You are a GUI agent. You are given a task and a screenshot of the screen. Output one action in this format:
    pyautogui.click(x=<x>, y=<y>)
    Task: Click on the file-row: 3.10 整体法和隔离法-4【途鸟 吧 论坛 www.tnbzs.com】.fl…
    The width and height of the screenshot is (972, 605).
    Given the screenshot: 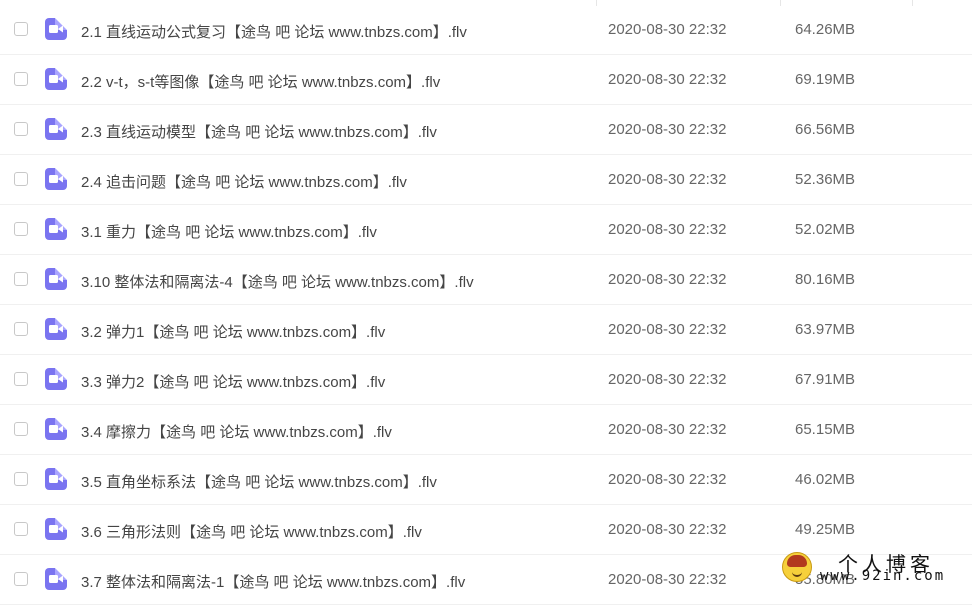 What is the action you would take?
    pyautogui.click(x=486, y=280)
    